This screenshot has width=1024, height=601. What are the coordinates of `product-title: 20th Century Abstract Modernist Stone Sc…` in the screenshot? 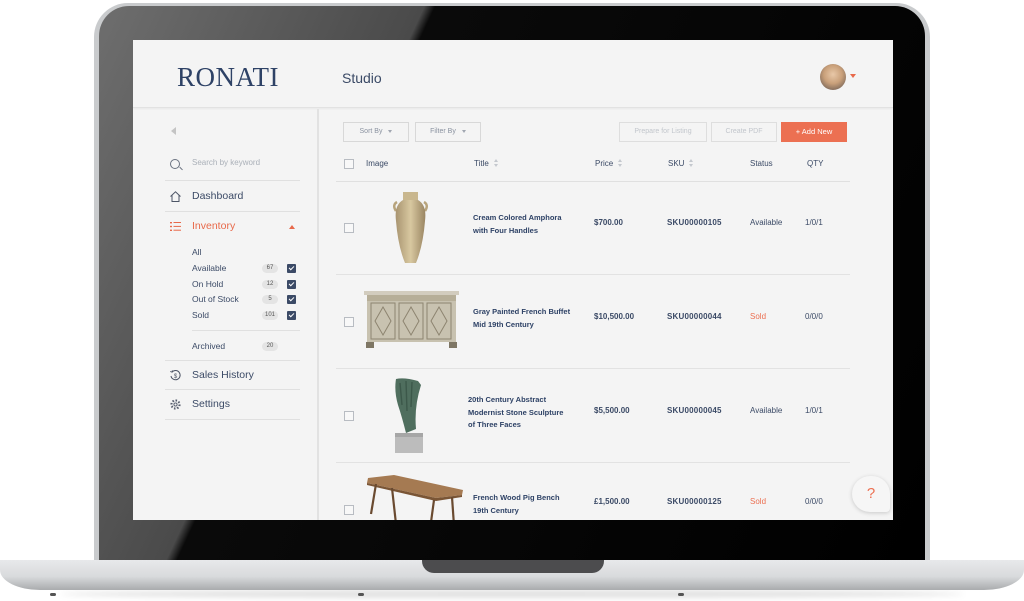 It's located at (523, 413).